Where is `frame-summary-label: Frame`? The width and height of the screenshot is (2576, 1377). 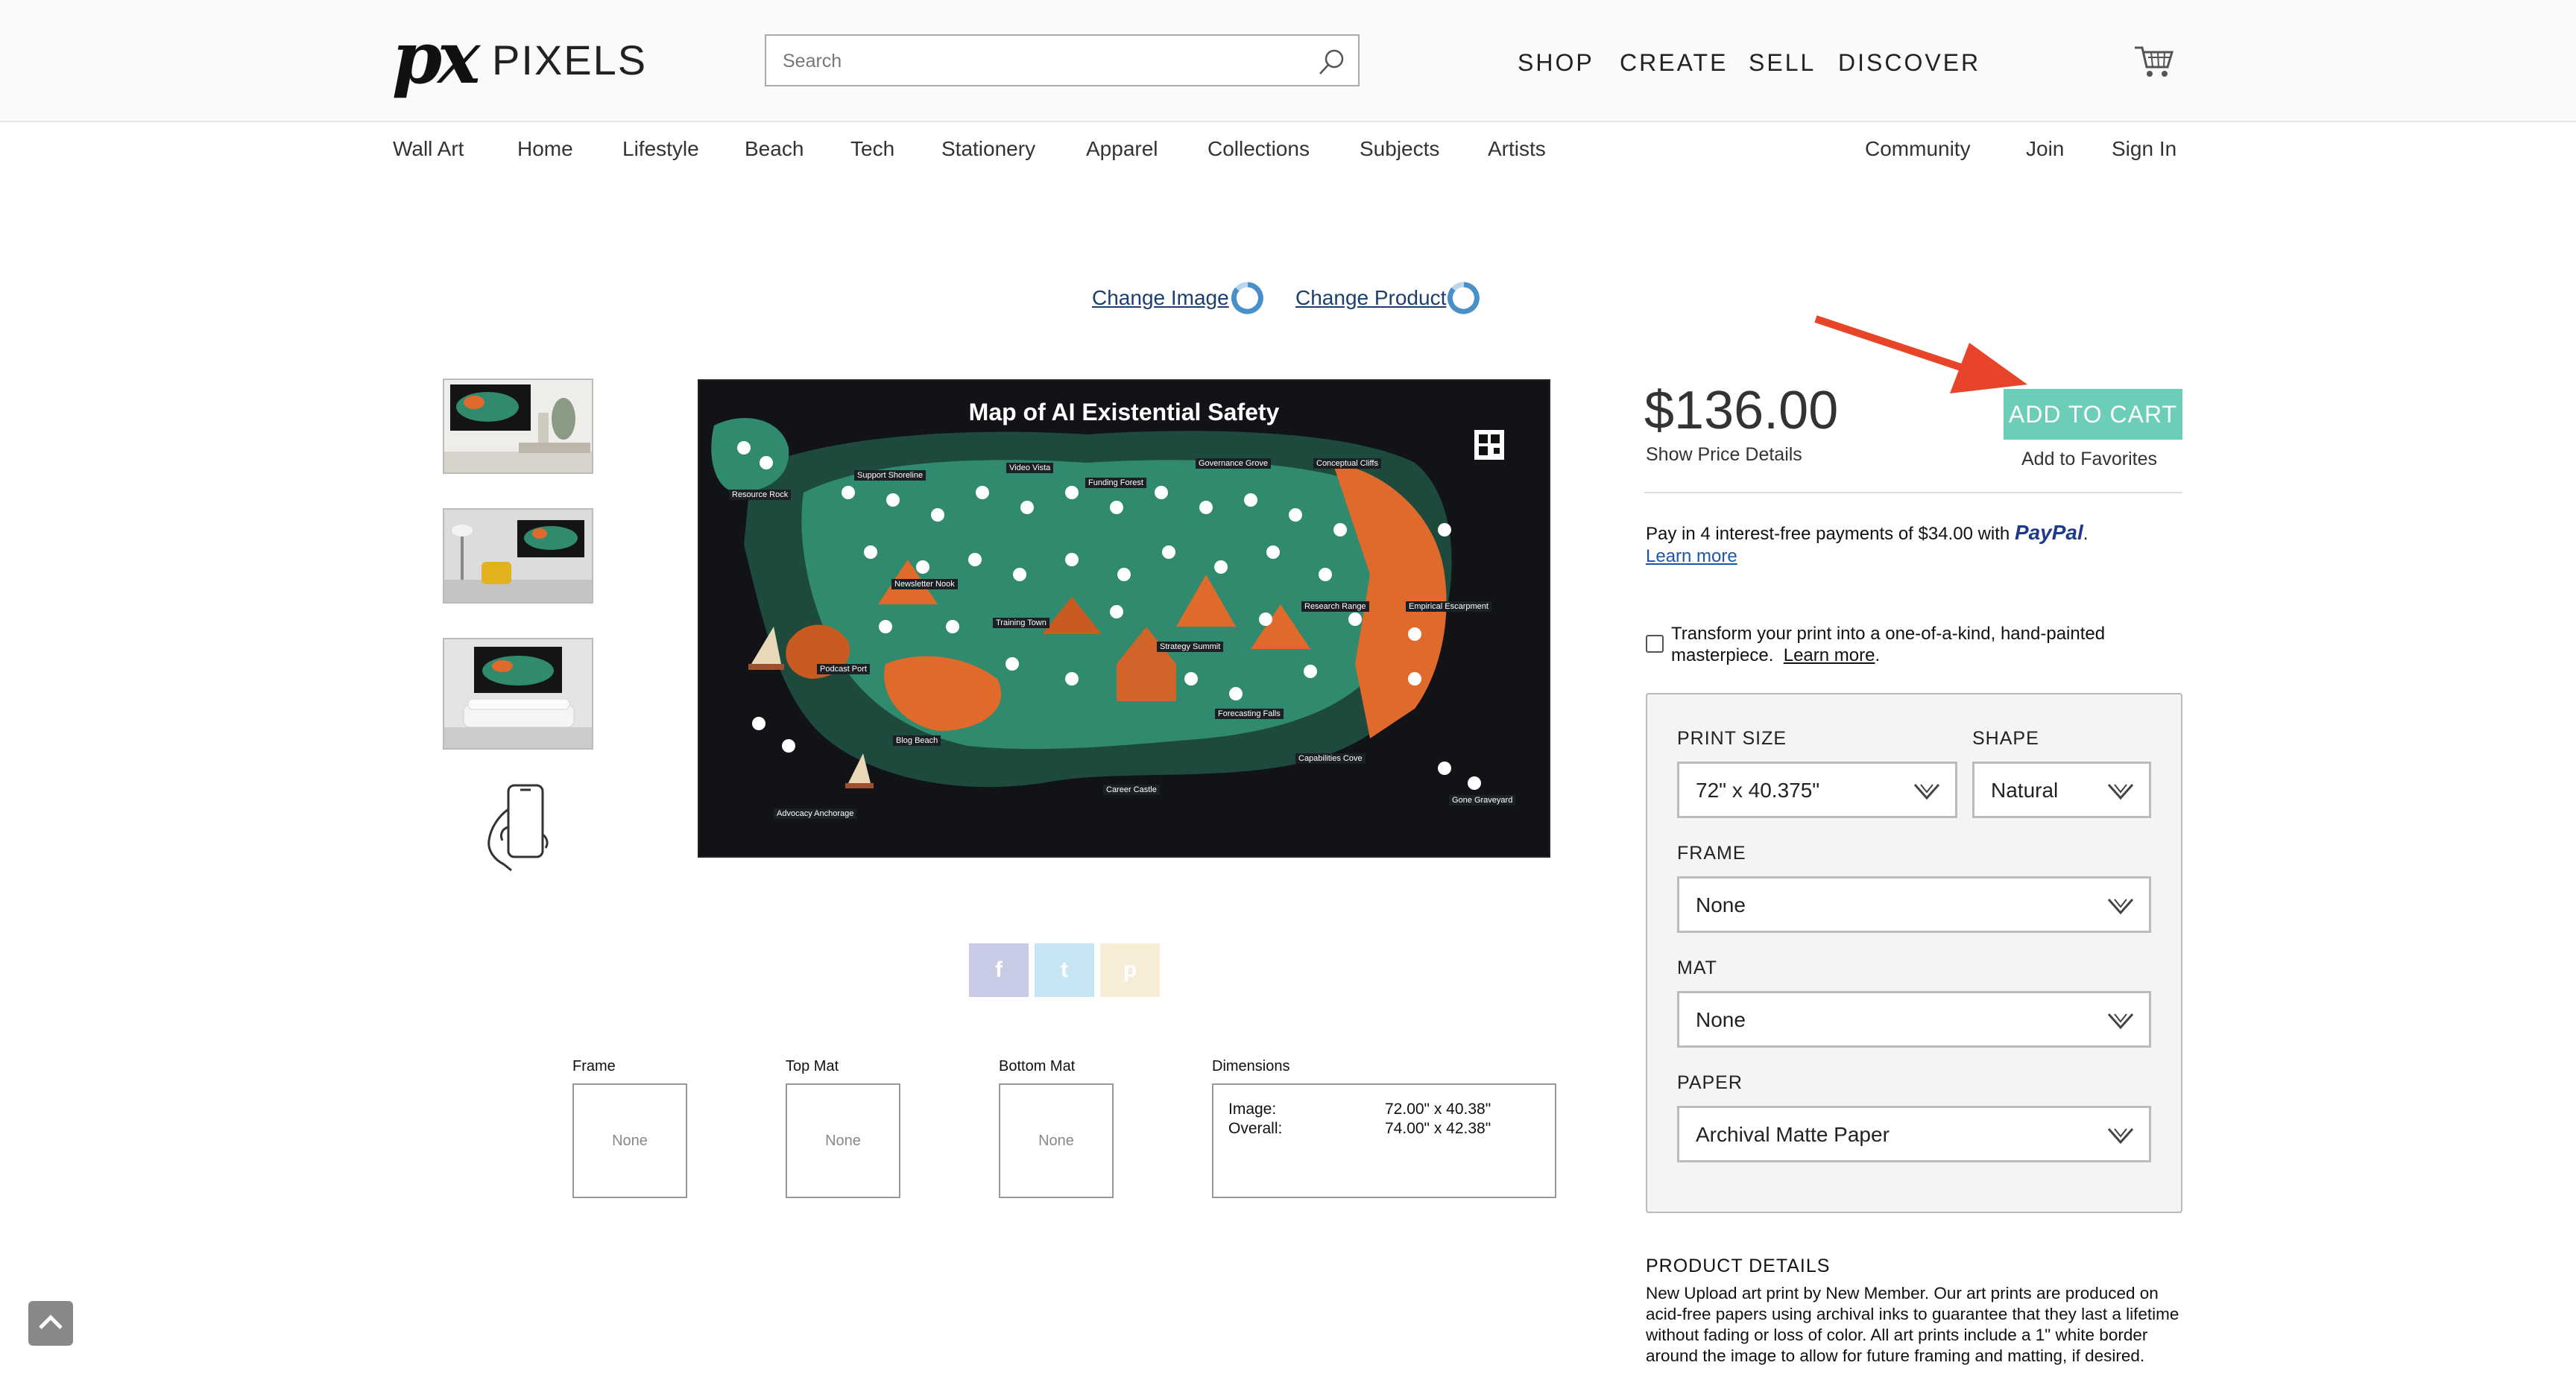 frame-summary-label: Frame is located at coordinates (594, 1066).